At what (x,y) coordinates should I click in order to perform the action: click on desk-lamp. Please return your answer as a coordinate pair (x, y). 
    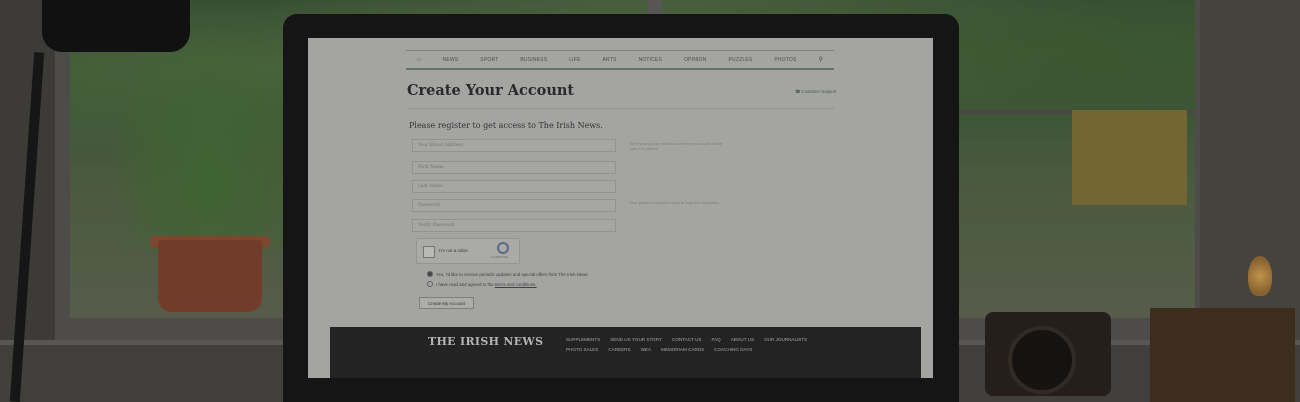
    Looking at the image, I should click on (116, 26).